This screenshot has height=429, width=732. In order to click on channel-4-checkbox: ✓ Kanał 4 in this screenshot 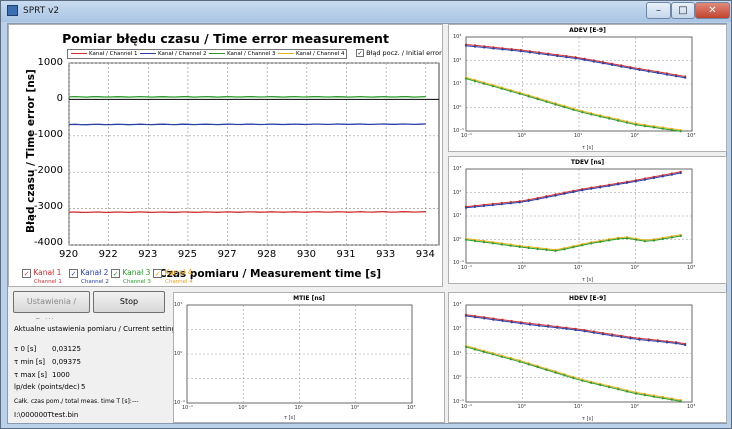, I will do `click(172, 273)`.